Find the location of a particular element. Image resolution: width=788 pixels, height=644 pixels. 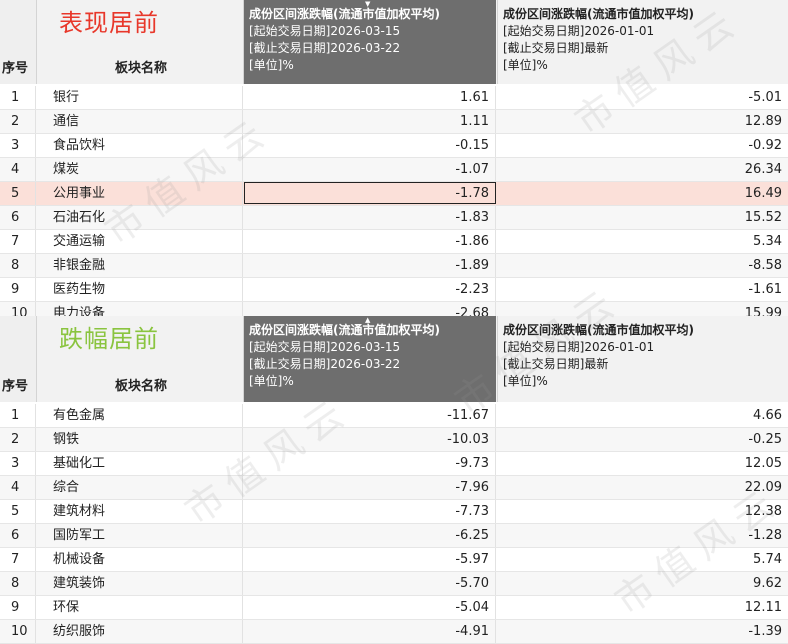

ytd-change-value: -0.92 is located at coordinates (642, 145).